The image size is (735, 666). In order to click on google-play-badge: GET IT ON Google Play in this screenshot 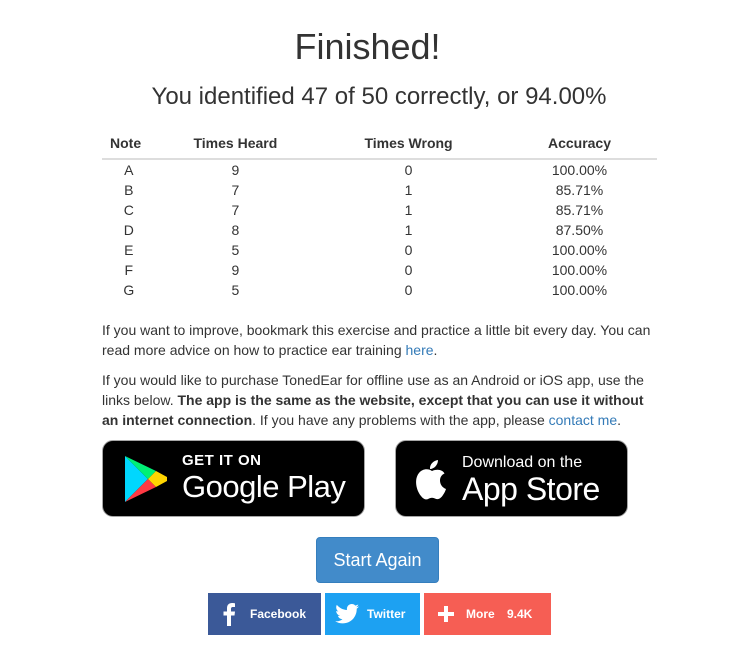, I will do `click(233, 478)`.